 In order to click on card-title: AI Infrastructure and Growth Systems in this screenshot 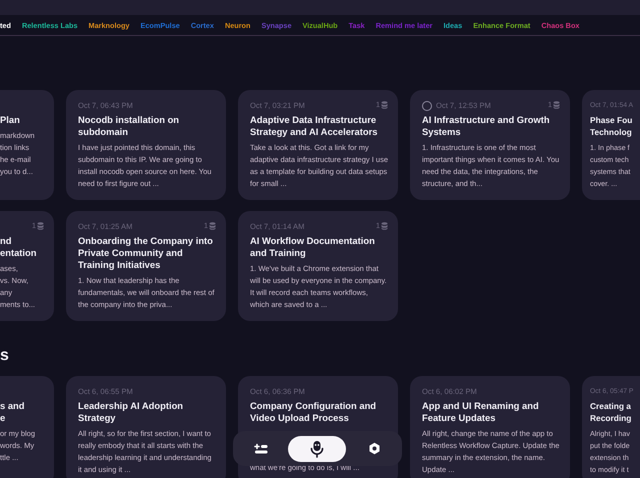, I will do `click(486, 126)`.